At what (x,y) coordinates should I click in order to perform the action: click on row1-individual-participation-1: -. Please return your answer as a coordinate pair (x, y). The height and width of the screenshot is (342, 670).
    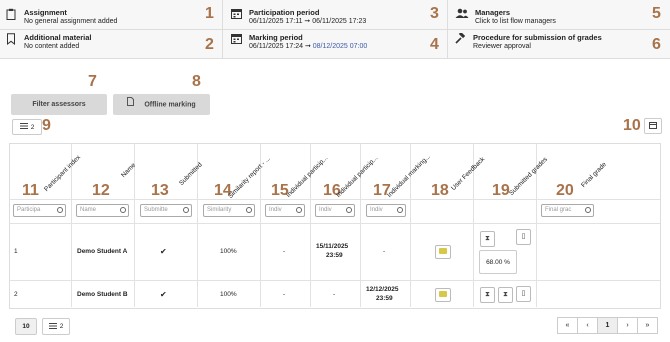
    Looking at the image, I should click on (284, 251).